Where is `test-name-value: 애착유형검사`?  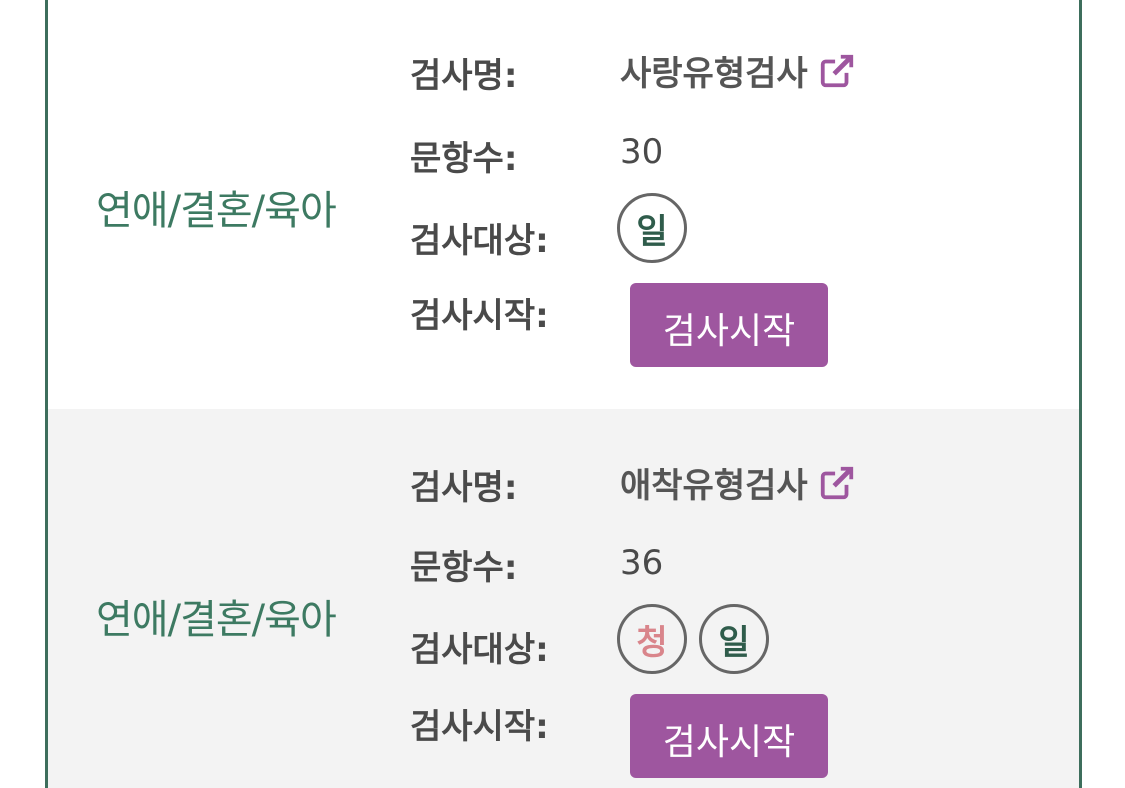
test-name-value: 애착유형검사 is located at coordinates (738, 482).